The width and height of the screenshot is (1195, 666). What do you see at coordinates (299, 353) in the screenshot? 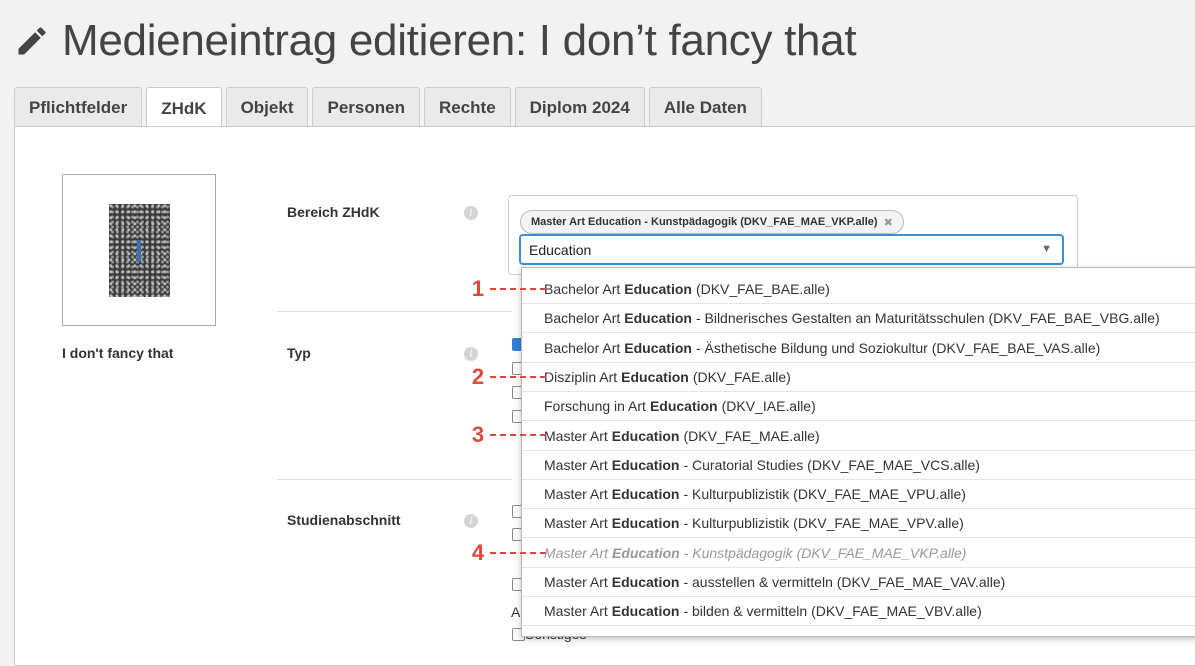
I see `field-label-typ: Typ` at bounding box center [299, 353].